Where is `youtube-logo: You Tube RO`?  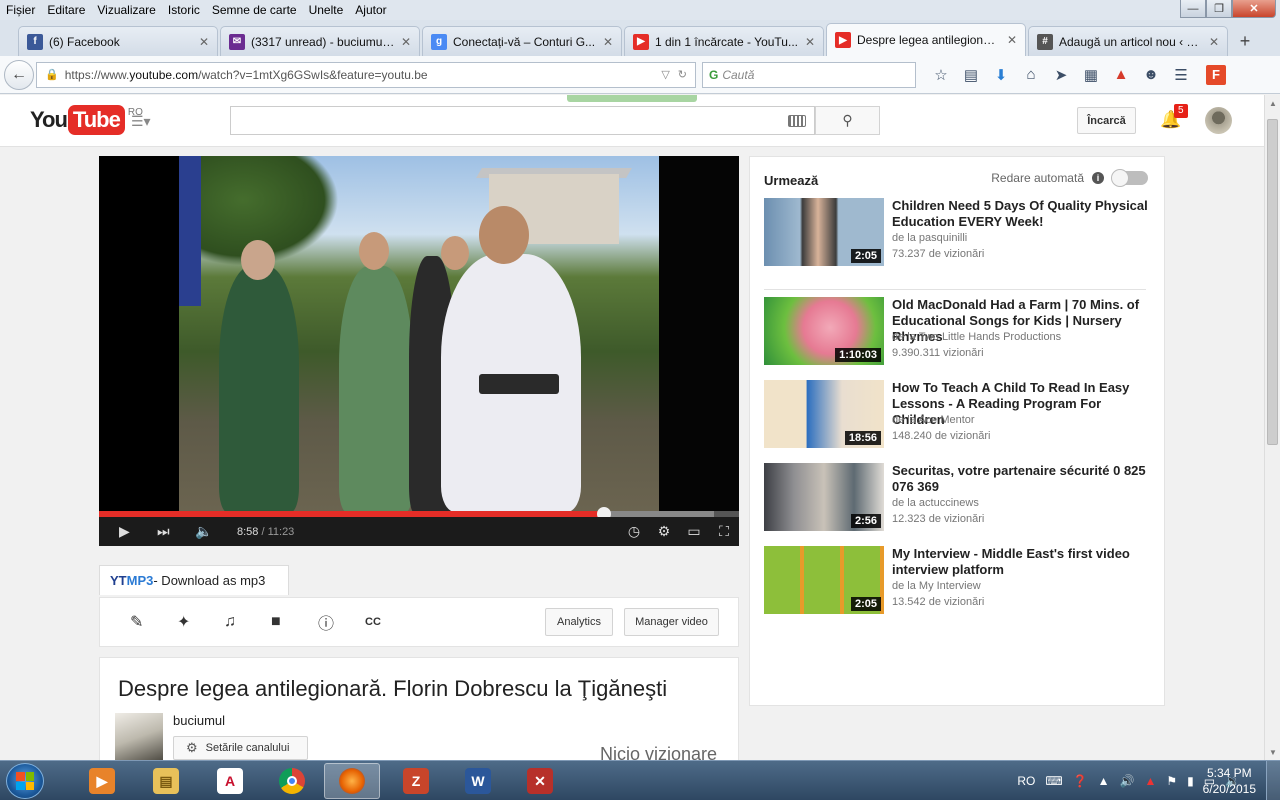
youtube-logo: You Tube RO is located at coordinates (86, 120).